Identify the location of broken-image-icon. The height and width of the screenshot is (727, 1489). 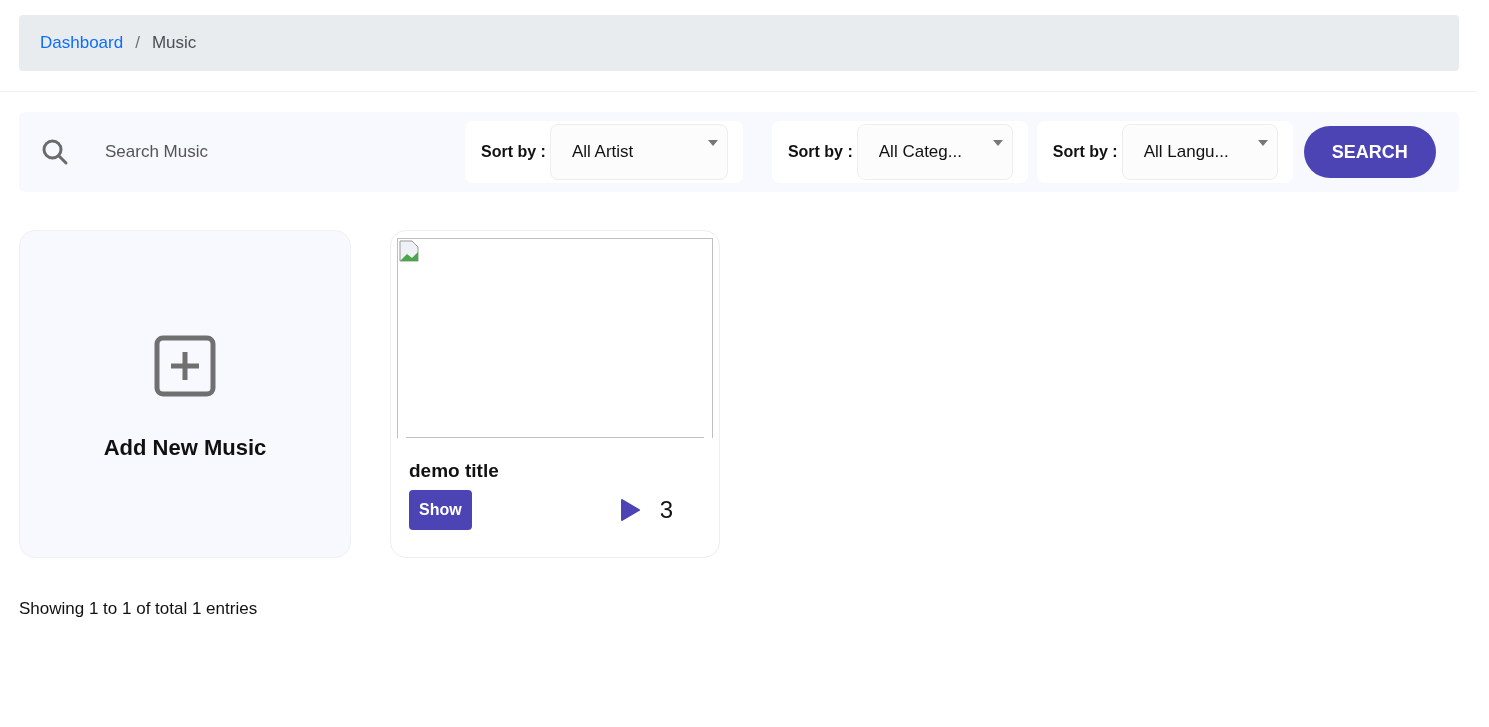
(409, 251).